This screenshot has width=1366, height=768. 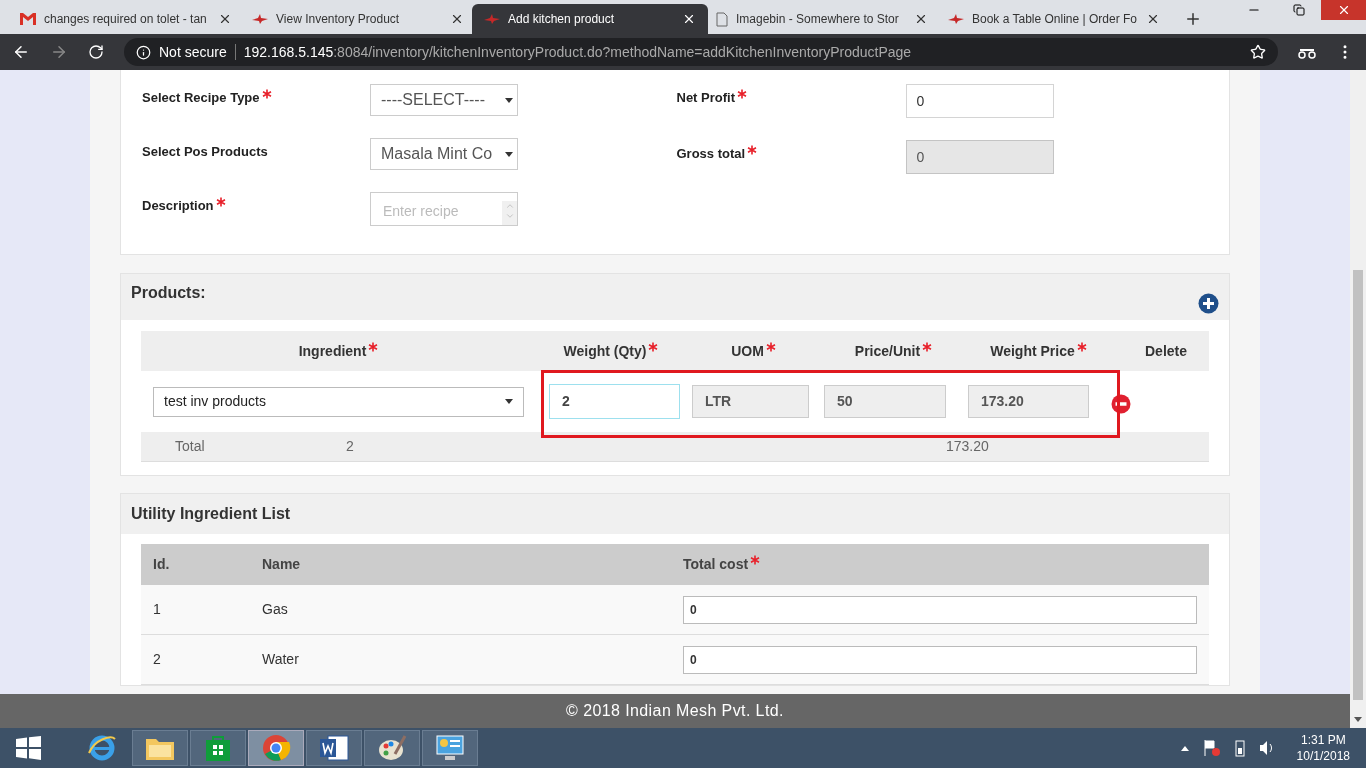 I want to click on url-text: 192.168.5.145:8084/inventory/kitchenInventoryProduct.do?methodName=addKitchenInventoryProductPage, so click(x=577, y=52).